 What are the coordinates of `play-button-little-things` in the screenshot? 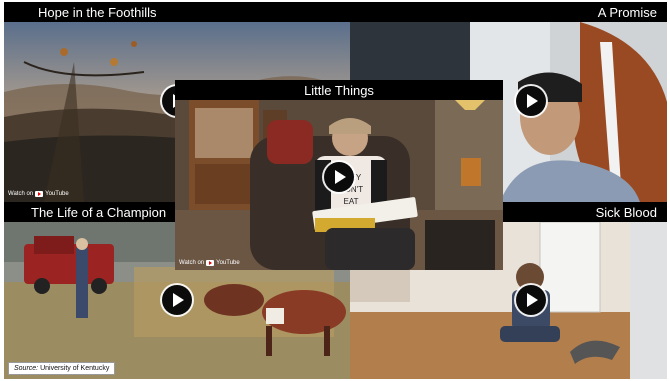 It's located at (339, 177).